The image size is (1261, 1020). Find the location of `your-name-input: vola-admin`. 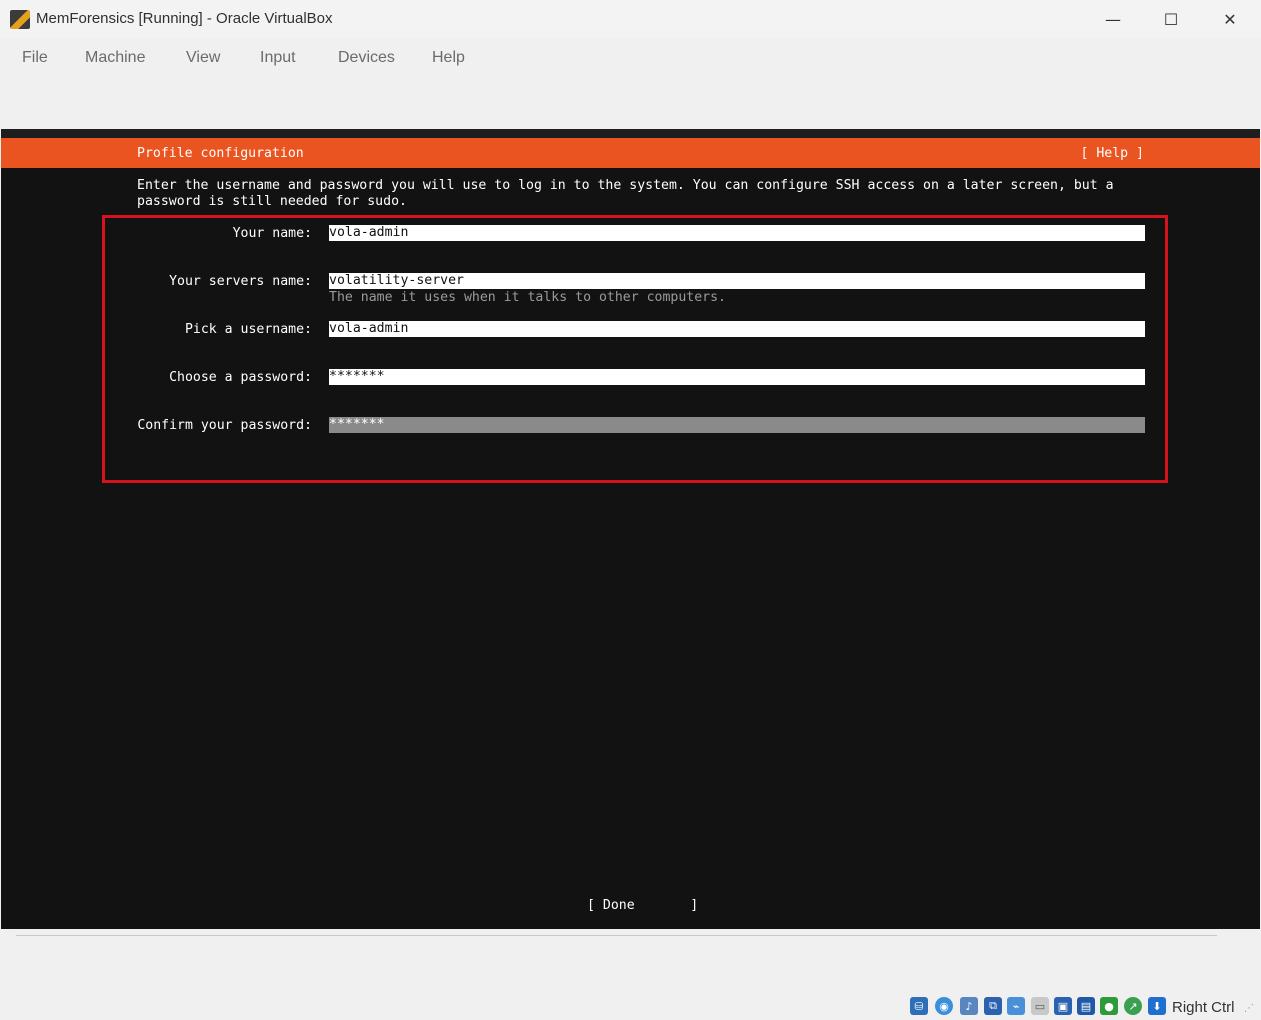

your-name-input: vola-admin is located at coordinates (737, 233).